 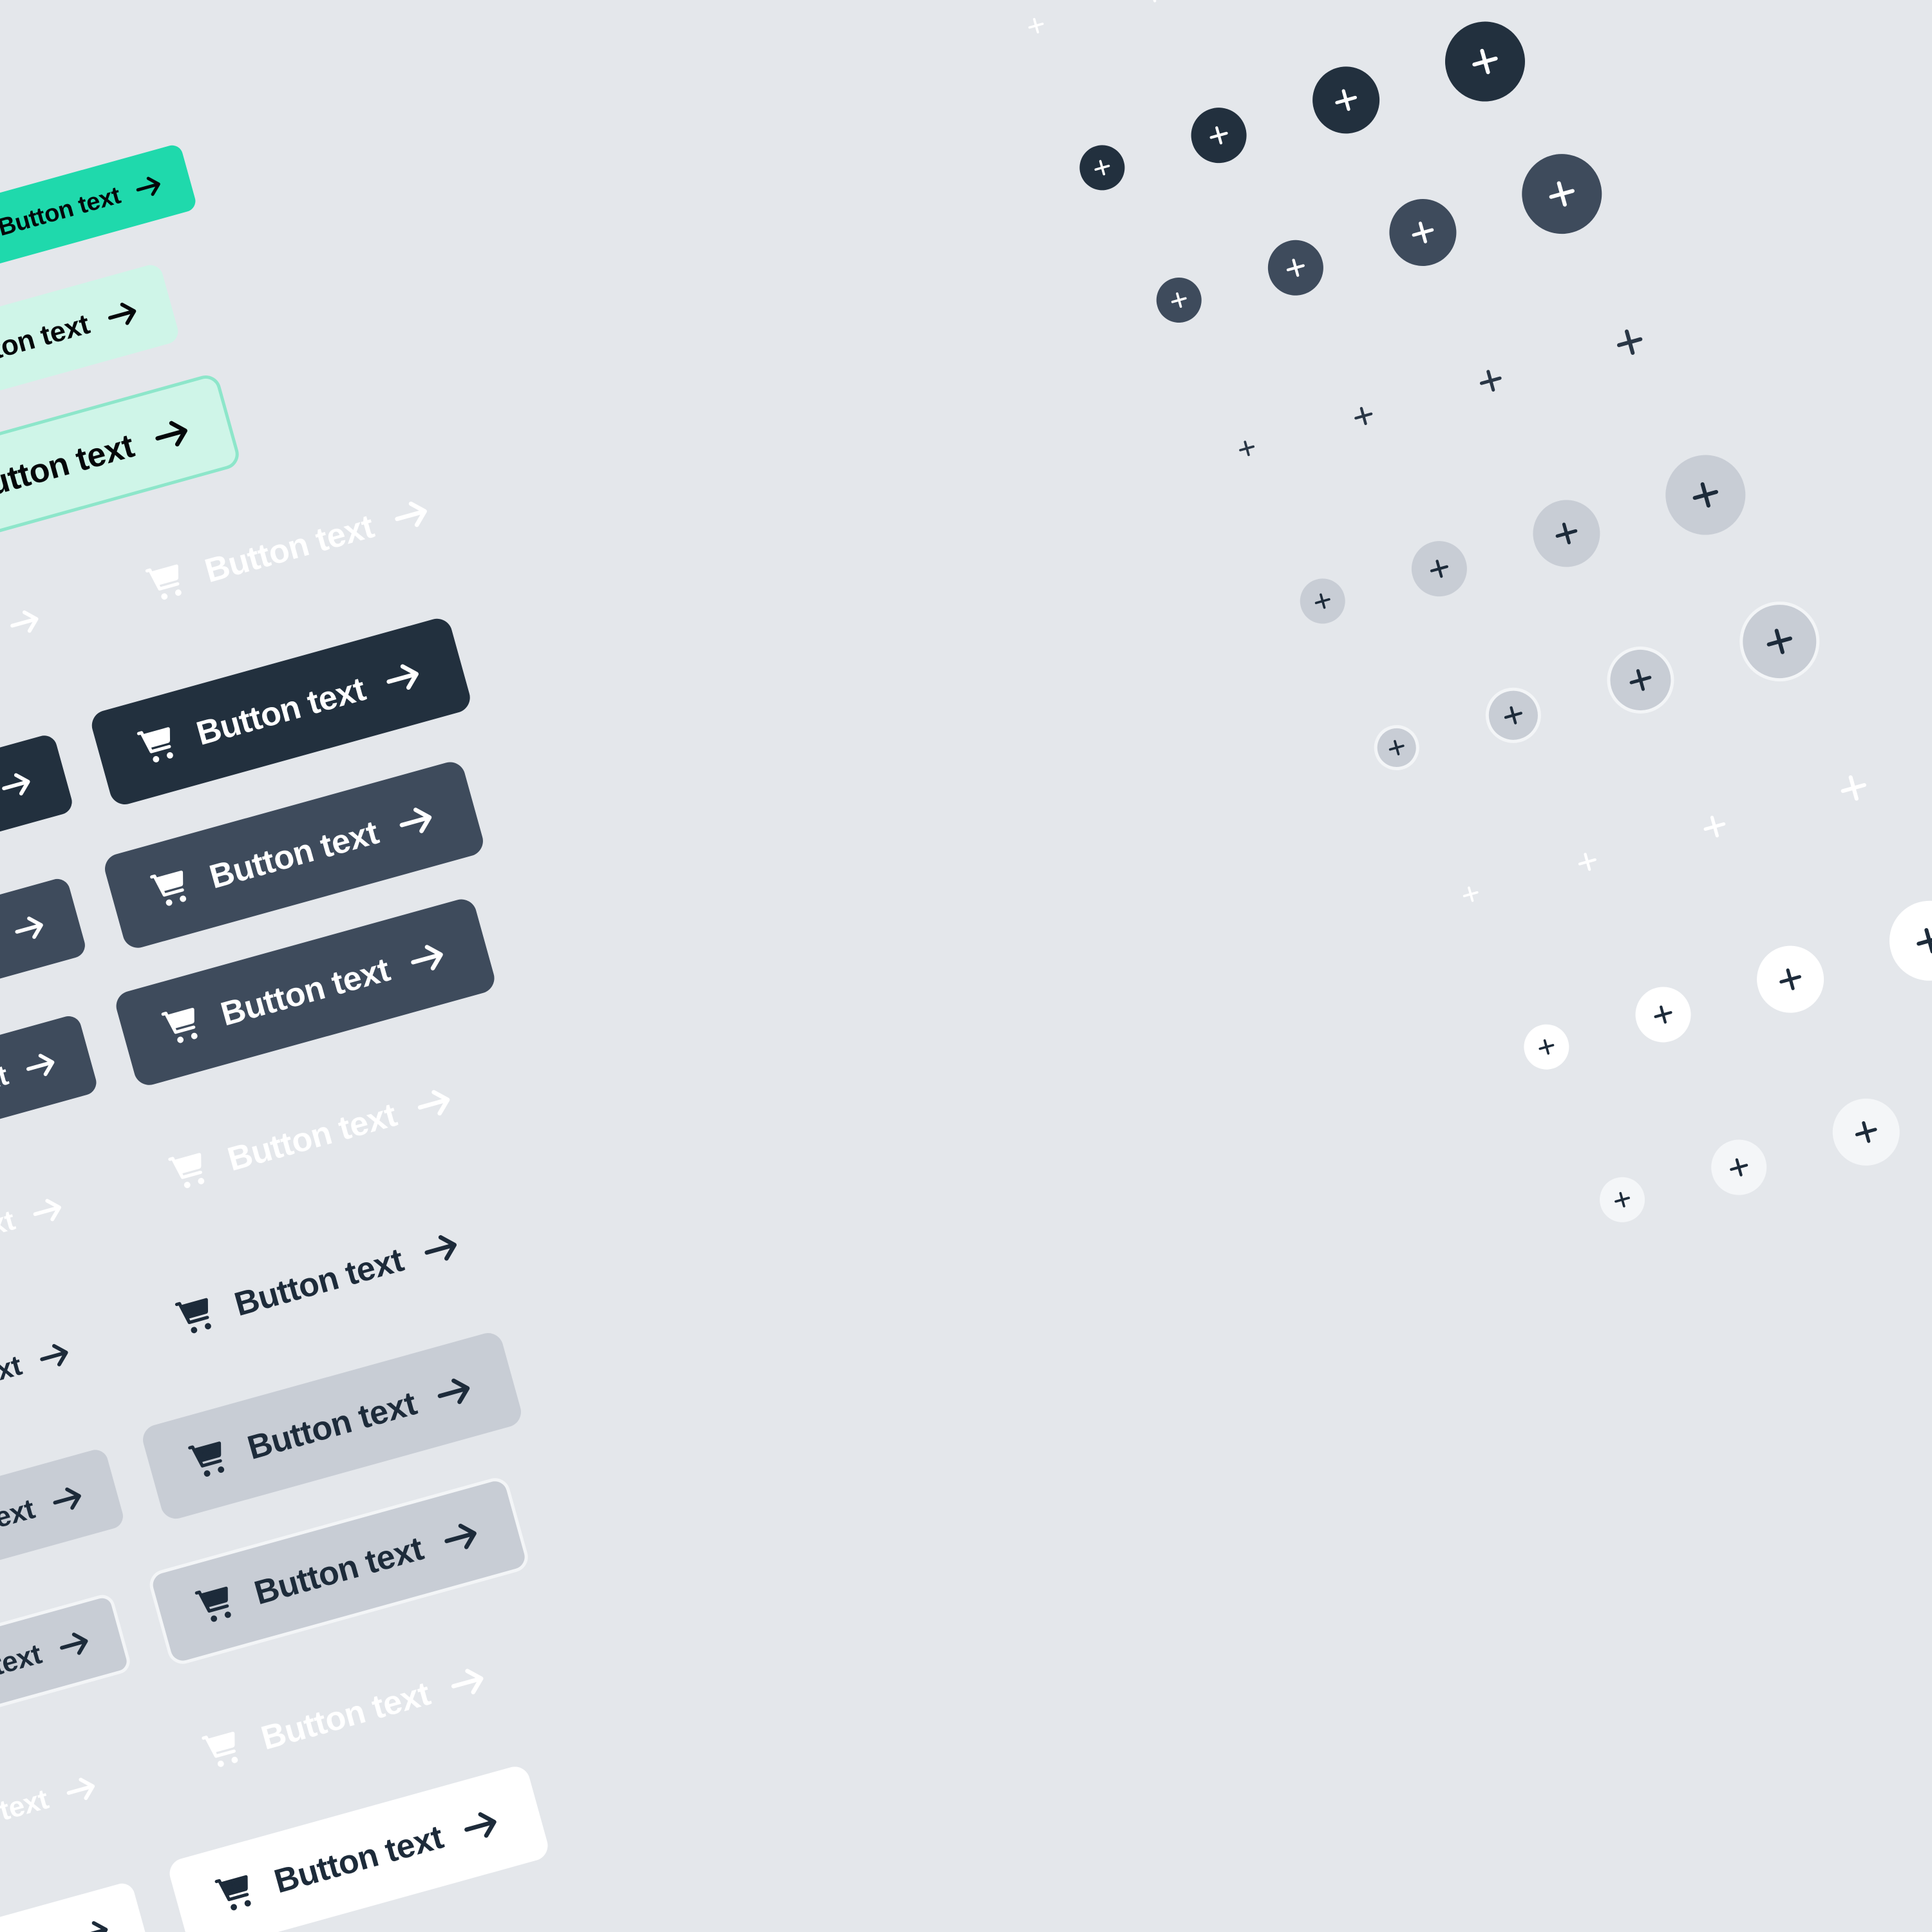 I want to click on gray-ghost-icon-row, so click(x=1670, y=839).